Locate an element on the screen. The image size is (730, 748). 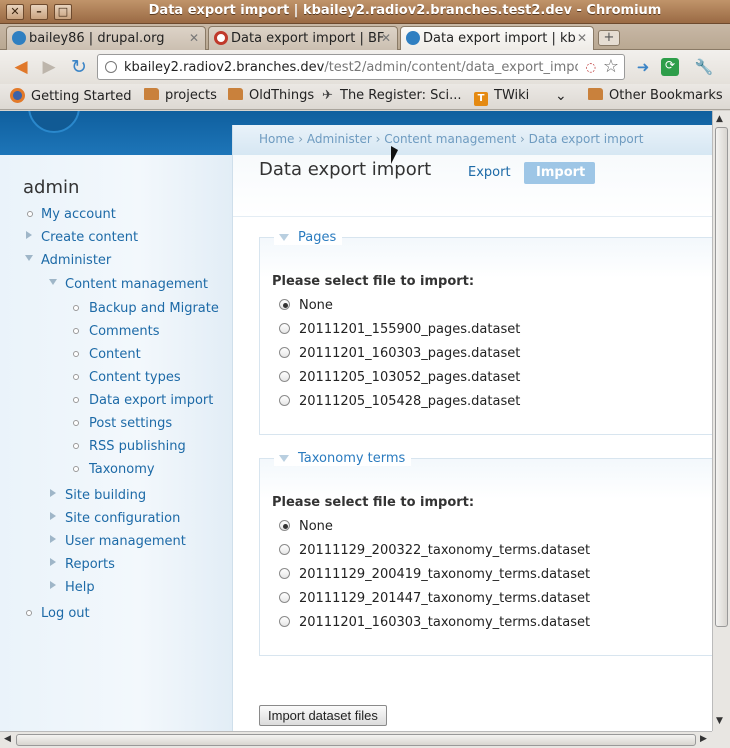
vertical-scrollbar: ▲ ▼ is located at coordinates (721, 421).